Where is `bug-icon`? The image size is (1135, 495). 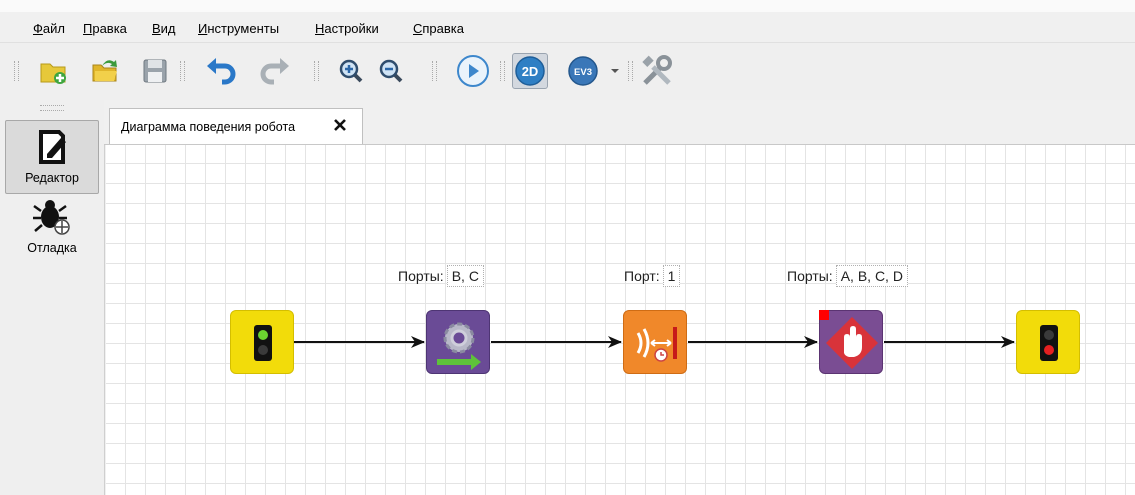
bug-icon is located at coordinates (51, 217).